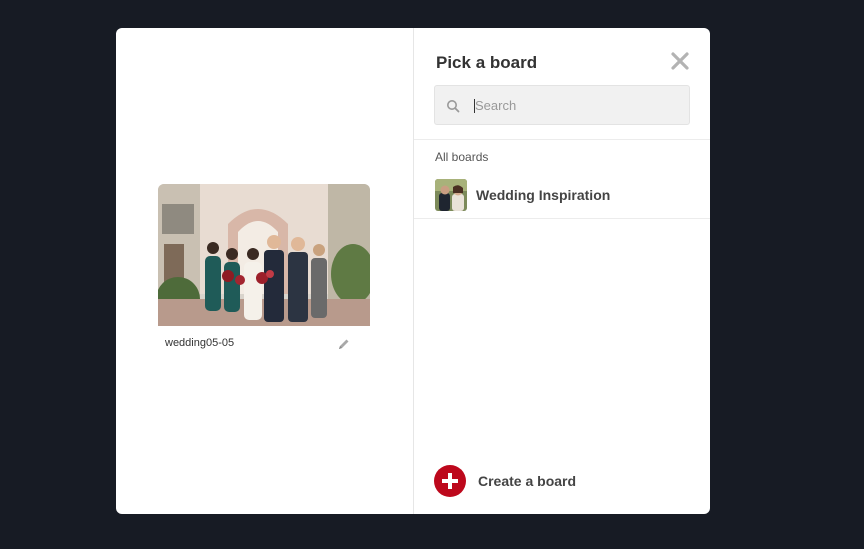 The image size is (864, 549). What do you see at coordinates (462, 157) in the screenshot?
I see `all-boards-label: All boards` at bounding box center [462, 157].